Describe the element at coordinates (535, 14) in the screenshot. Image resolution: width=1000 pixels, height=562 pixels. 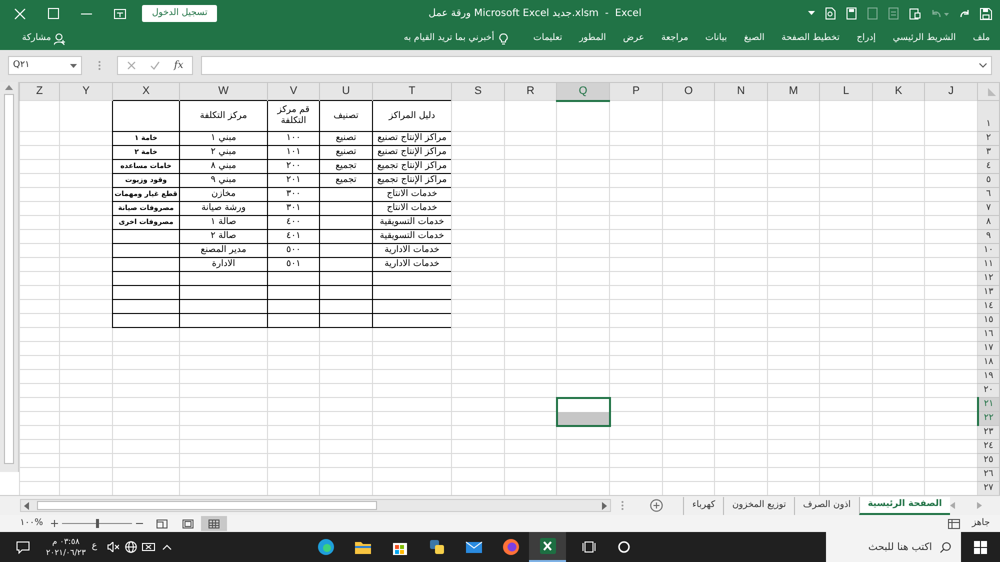
I see `window-title: ورقة عمل Microsoft Excel جديد.xlsm - Excel` at that location.